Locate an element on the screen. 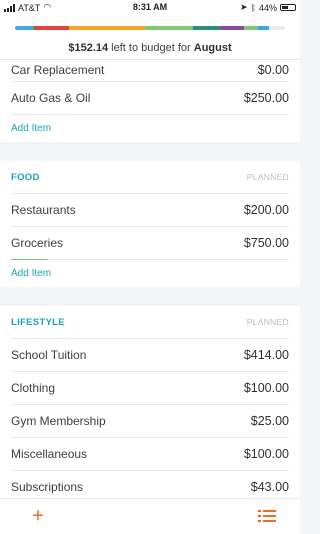  budget-item-label: Gym Membership is located at coordinates (58, 421).